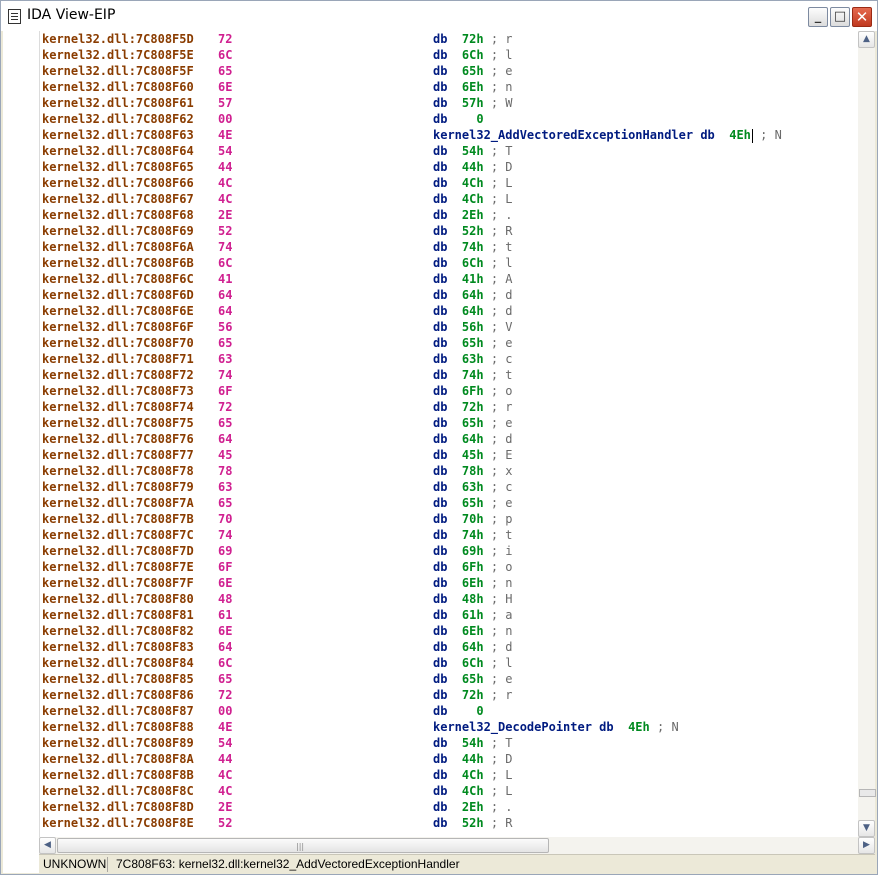  I want to click on listing-line: kernel32.dll:7C808F61 57 db 57h ; W, so click(449, 103).